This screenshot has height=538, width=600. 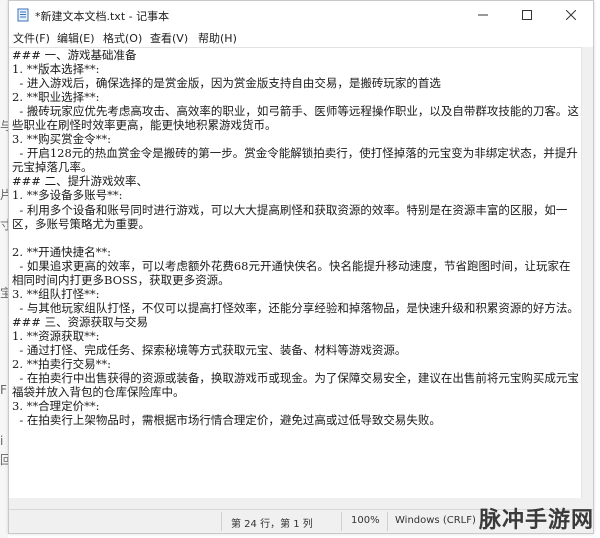 What do you see at coordinates (76, 38) in the screenshot?
I see `menu-edit: 编辑(E)` at bounding box center [76, 38].